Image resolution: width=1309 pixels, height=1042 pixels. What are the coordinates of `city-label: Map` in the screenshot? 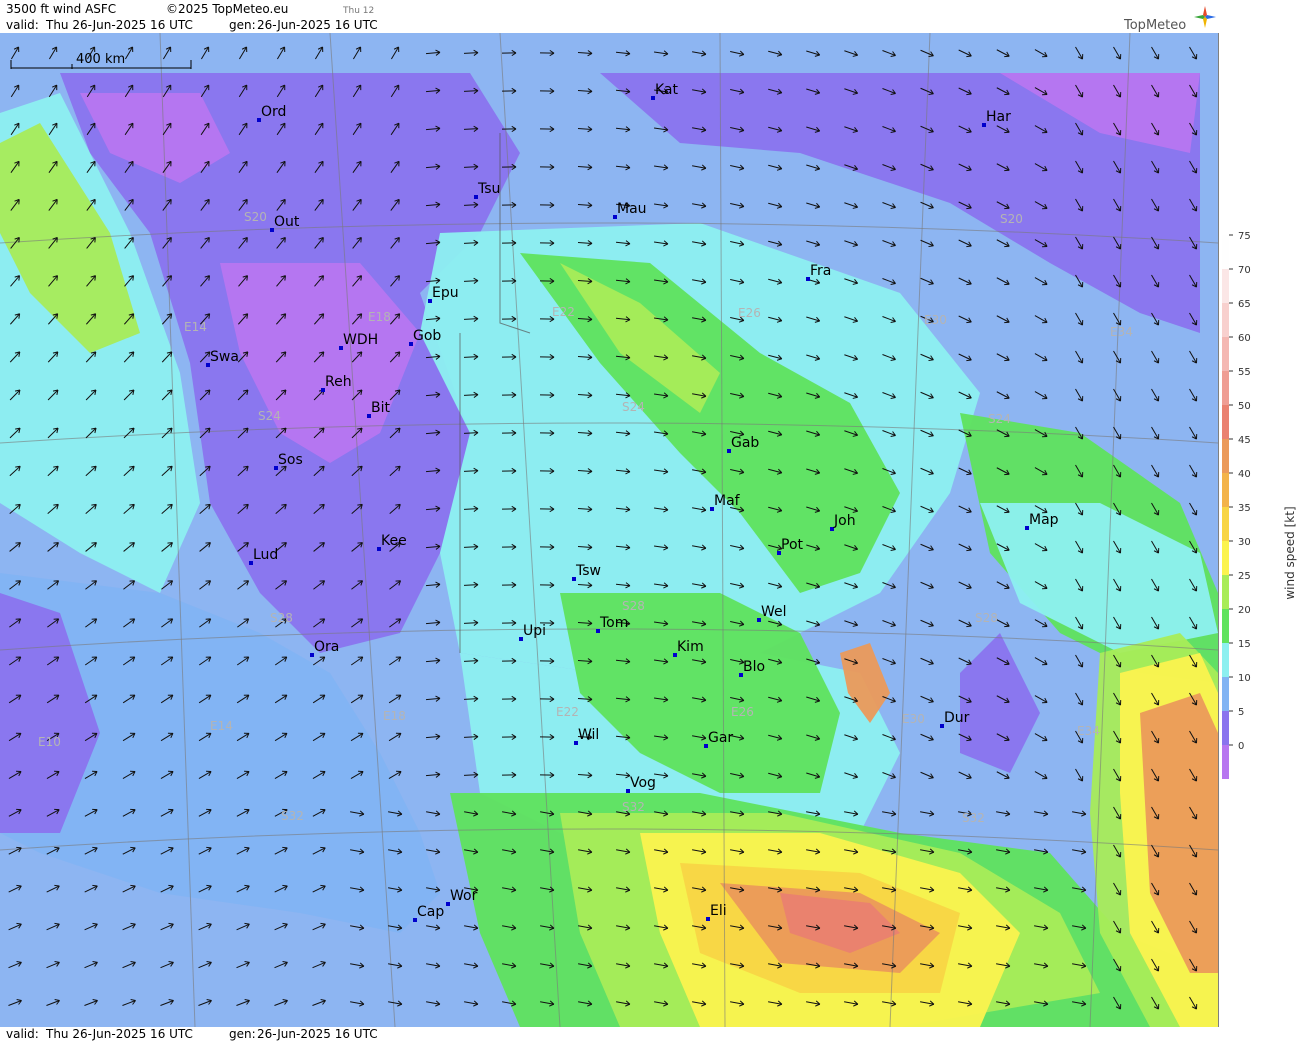 It's located at (1044, 520).